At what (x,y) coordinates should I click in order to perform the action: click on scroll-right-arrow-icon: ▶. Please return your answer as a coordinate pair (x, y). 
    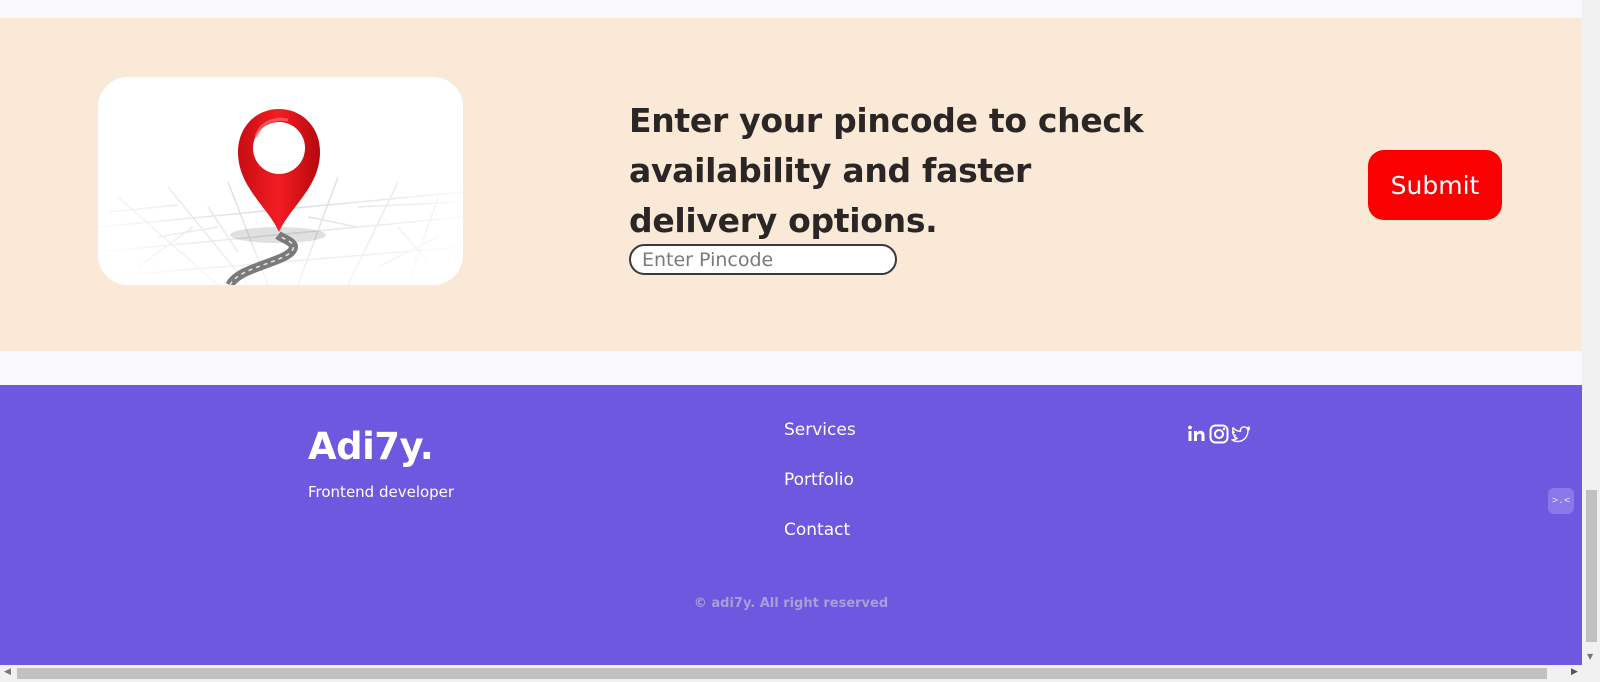
    Looking at the image, I should click on (1574, 672).